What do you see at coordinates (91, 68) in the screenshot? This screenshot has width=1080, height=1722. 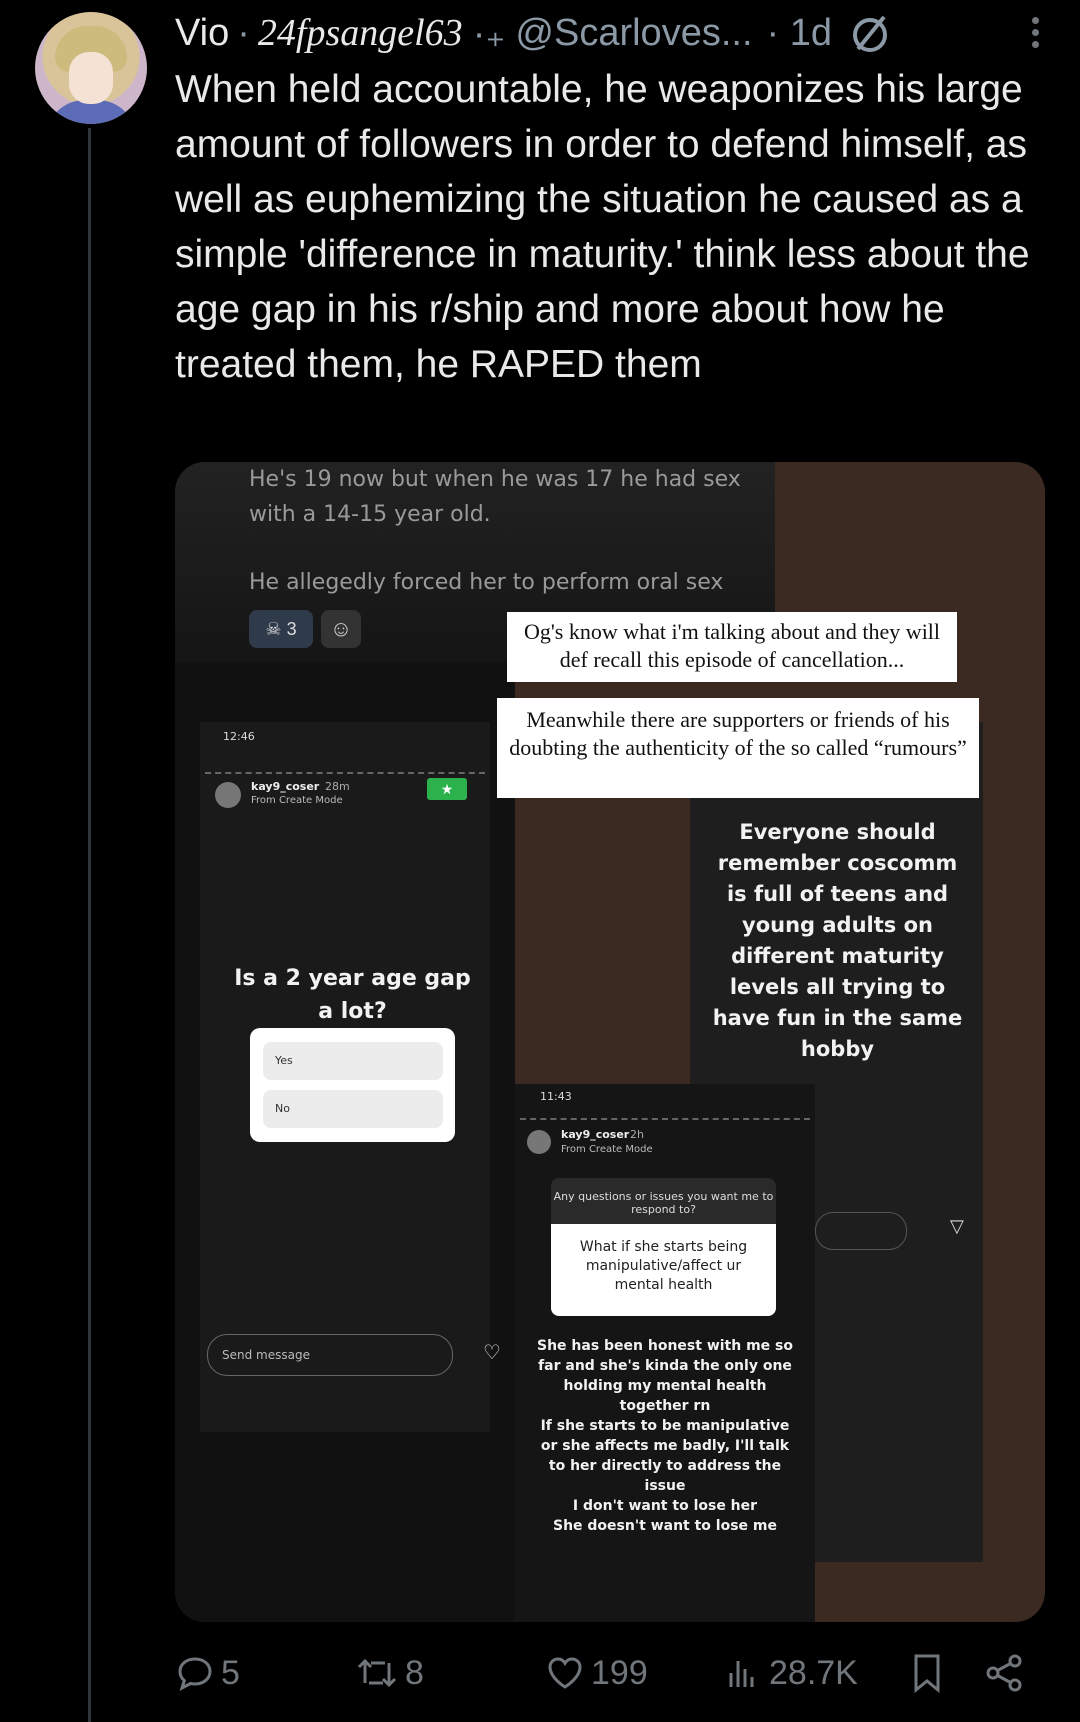 I see `avatar` at bounding box center [91, 68].